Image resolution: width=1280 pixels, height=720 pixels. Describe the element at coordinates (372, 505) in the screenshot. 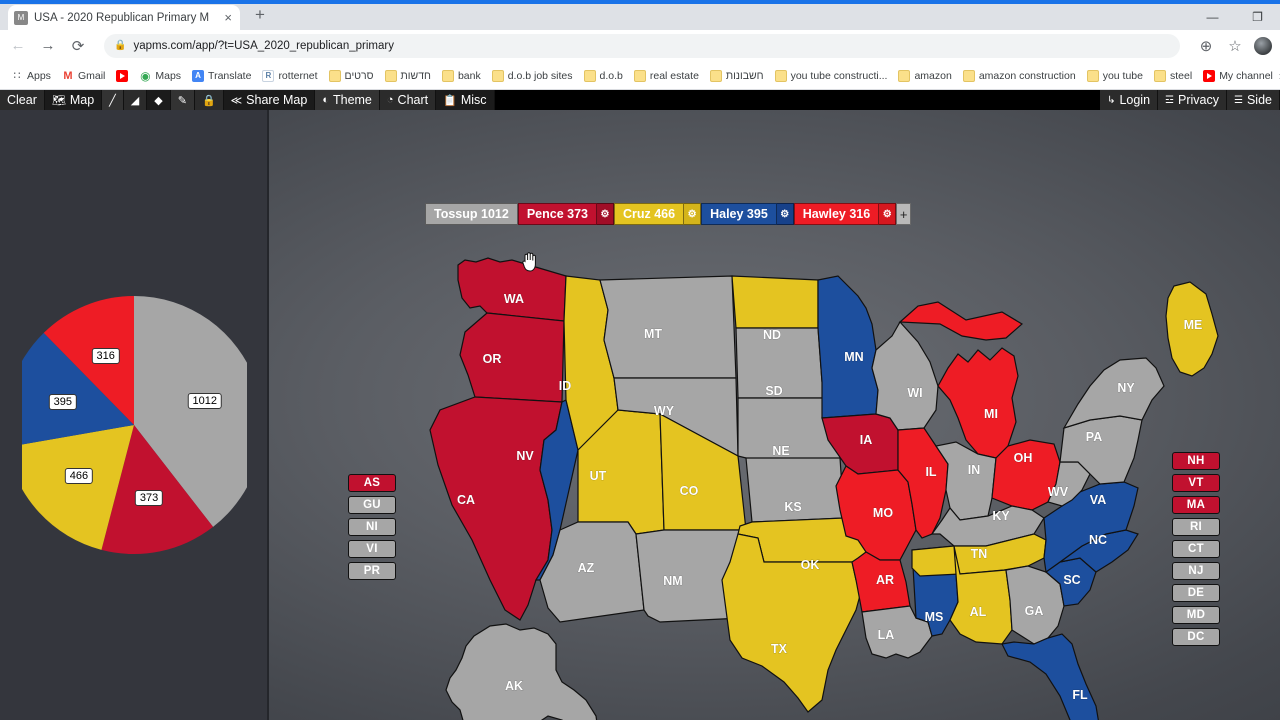

I see `state-box-gu: GU` at that location.